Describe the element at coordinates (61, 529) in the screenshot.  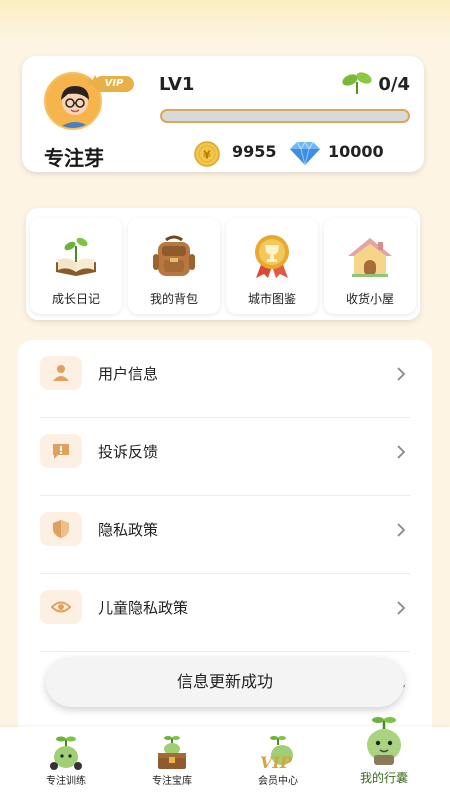
I see `shield-icon` at that location.